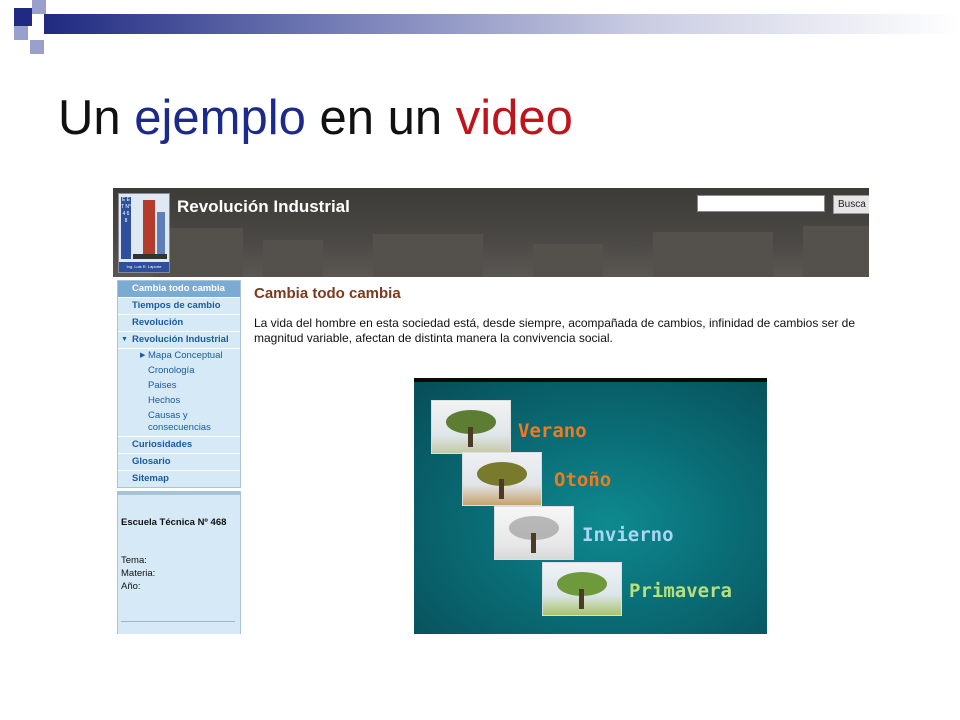 This screenshot has width=960, height=720. I want to click on meta-anio: Año:, so click(131, 586).